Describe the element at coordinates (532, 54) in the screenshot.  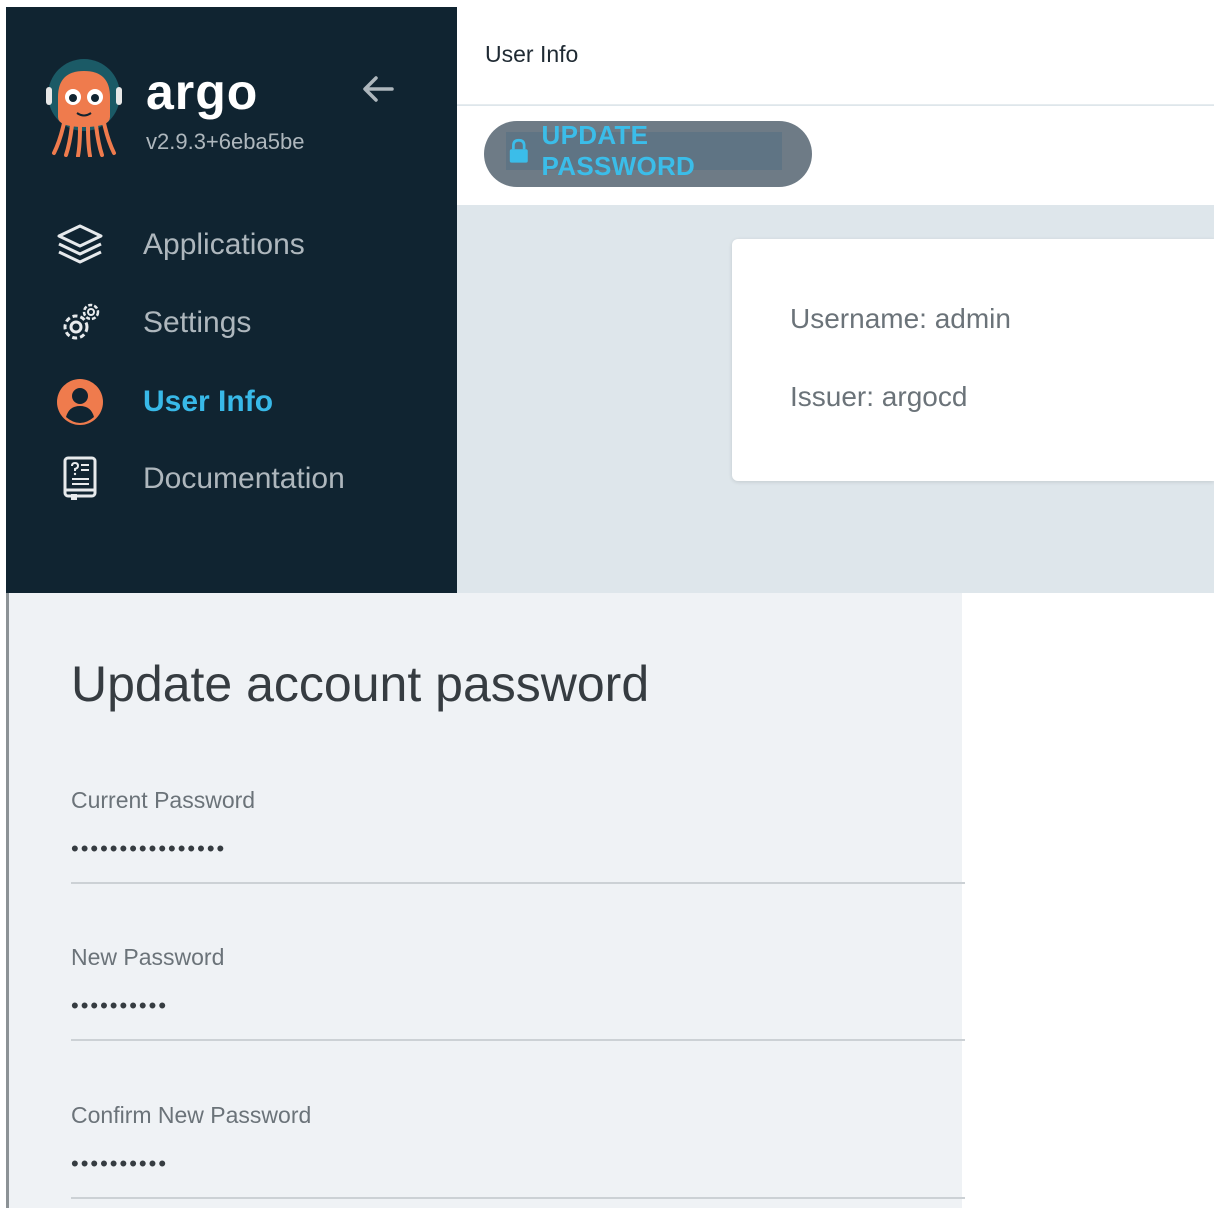
I see `page-title: User Info` at that location.